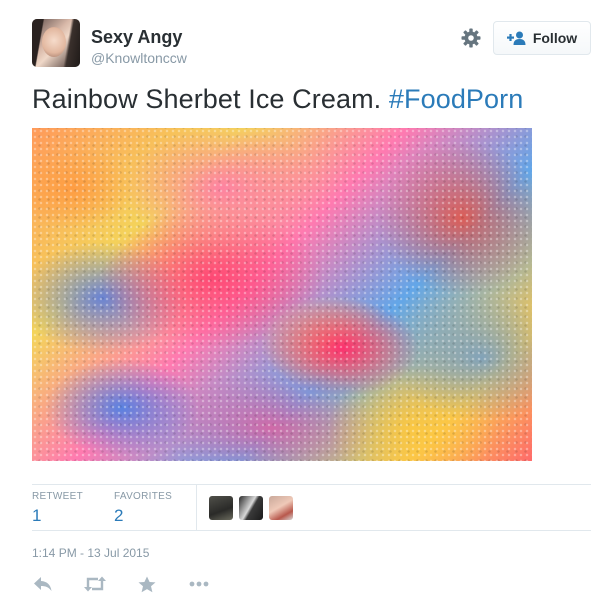 The height and width of the screenshot is (609, 616). I want to click on stats-separator, so click(196, 507).